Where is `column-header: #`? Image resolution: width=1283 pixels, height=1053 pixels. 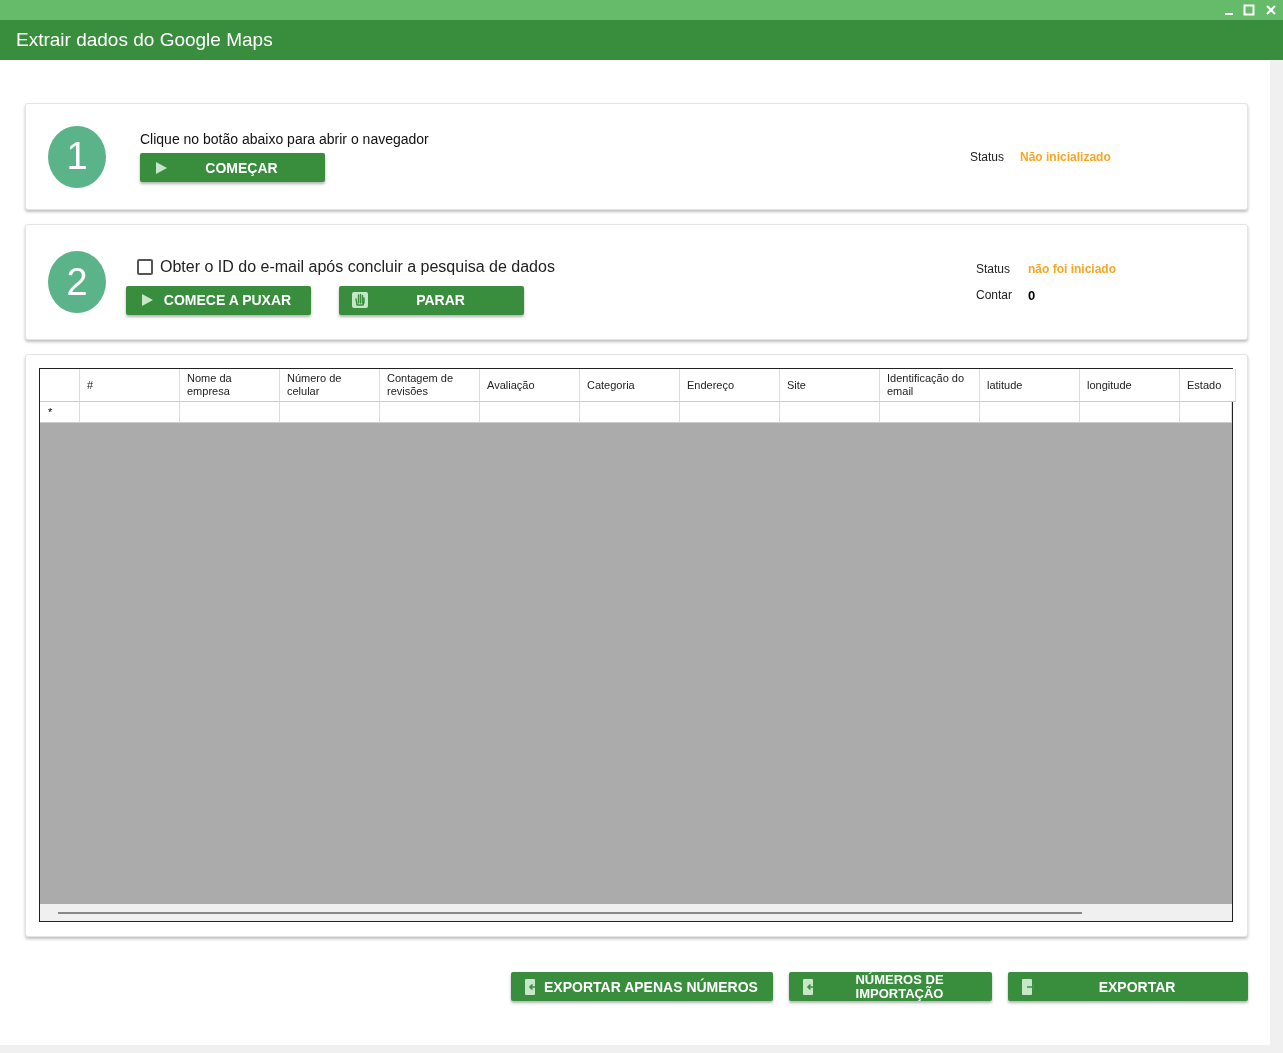
column-header: # is located at coordinates (130, 385).